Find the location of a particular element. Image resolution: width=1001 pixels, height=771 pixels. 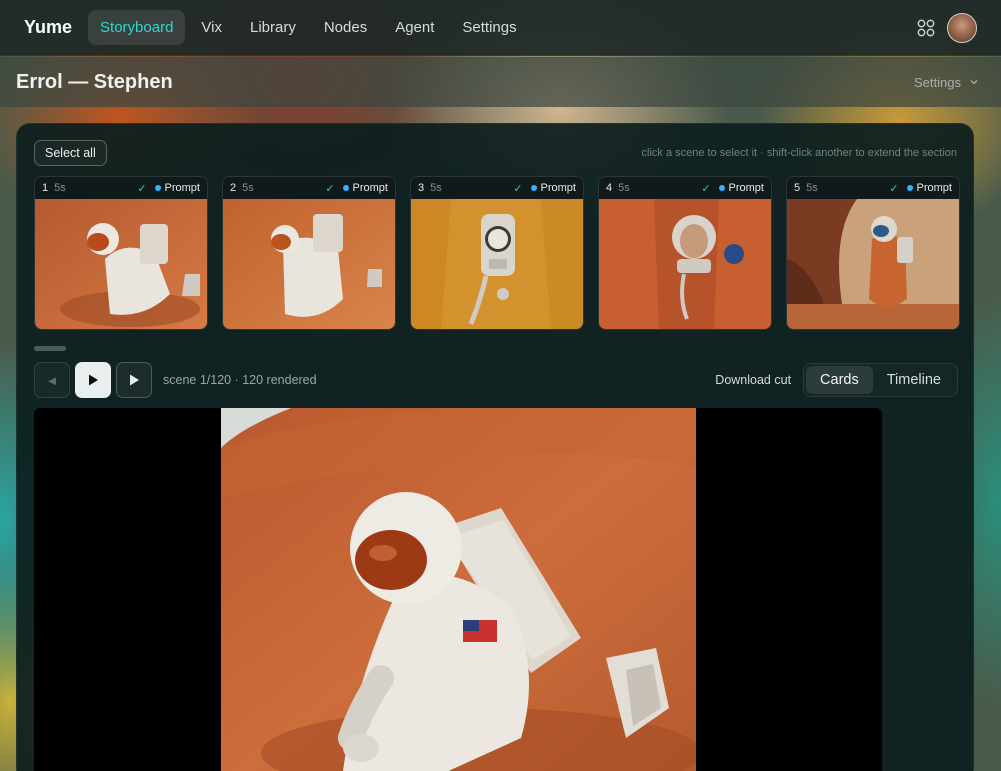

scene-card: 3 5s ✓ Prompt is located at coordinates (497, 253).